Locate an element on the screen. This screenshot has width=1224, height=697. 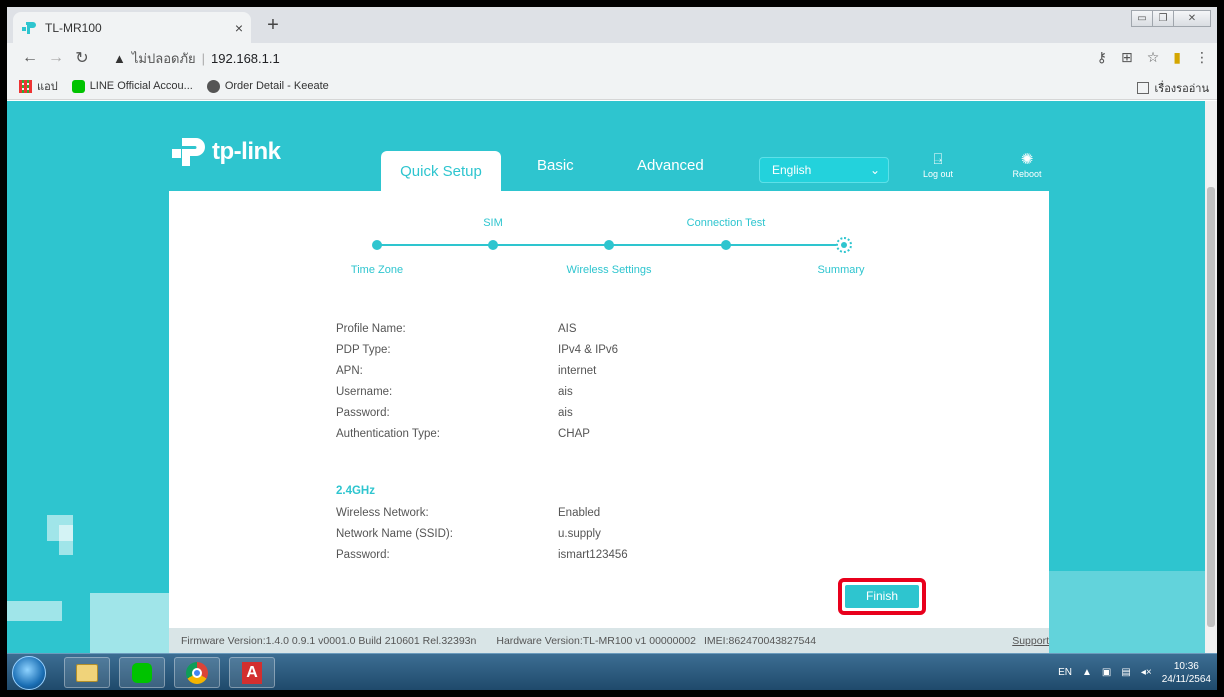
new-tab-button: + is located at coordinates (273, 26).